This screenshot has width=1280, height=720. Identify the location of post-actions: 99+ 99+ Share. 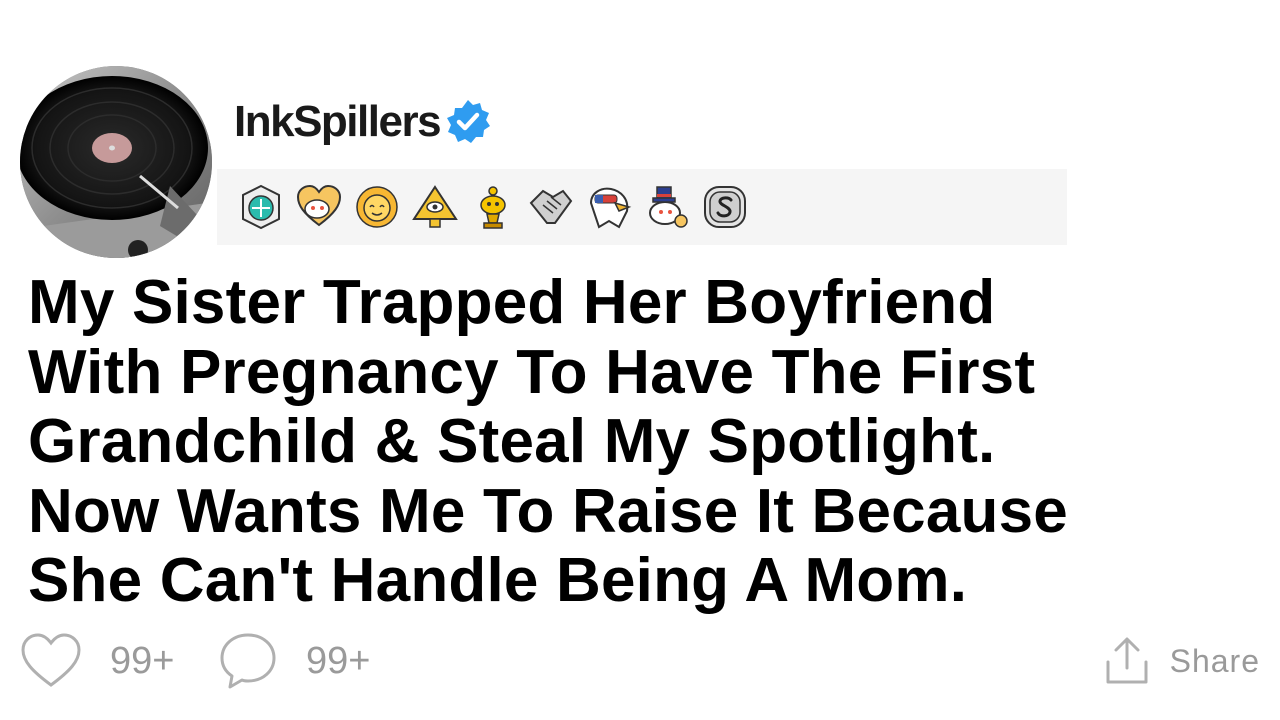
(640, 661).